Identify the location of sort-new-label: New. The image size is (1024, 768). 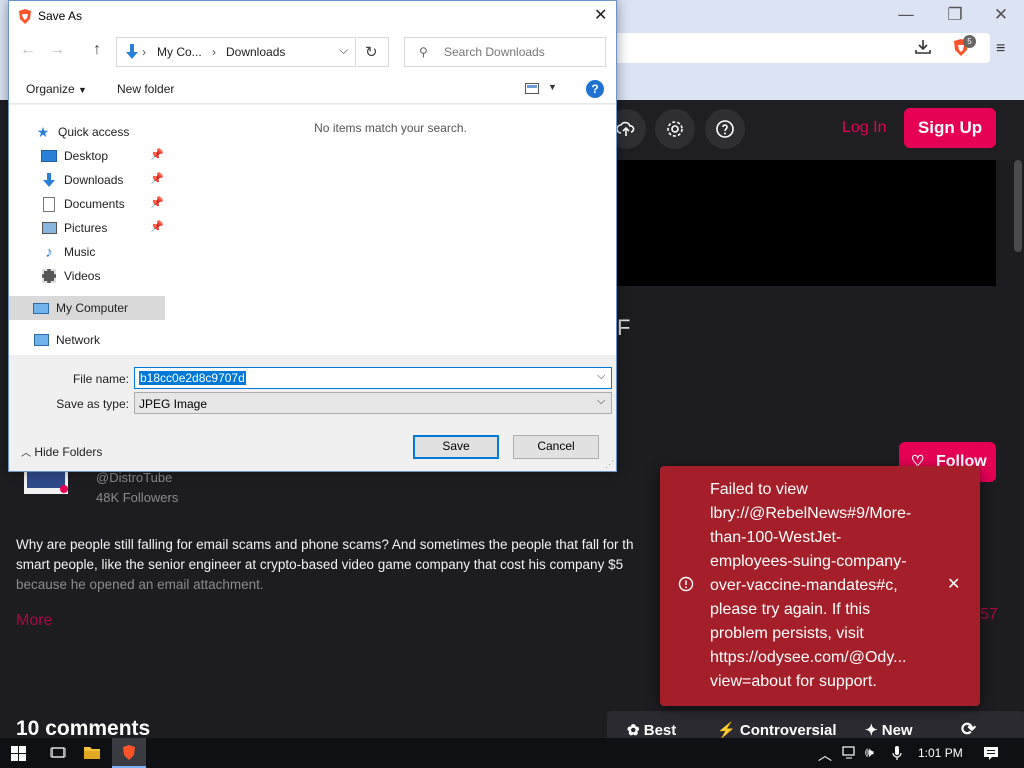
(897, 730).